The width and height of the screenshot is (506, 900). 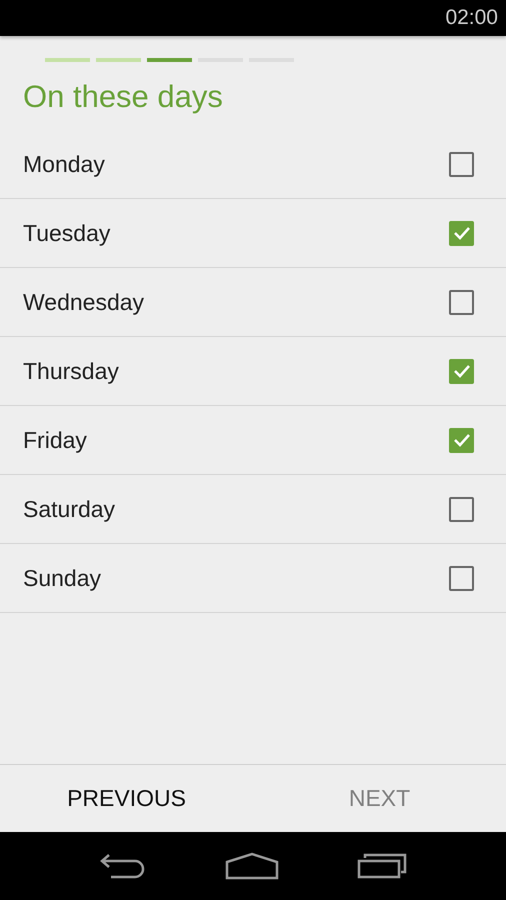 What do you see at coordinates (382, 866) in the screenshot?
I see `recent-apps-icon` at bounding box center [382, 866].